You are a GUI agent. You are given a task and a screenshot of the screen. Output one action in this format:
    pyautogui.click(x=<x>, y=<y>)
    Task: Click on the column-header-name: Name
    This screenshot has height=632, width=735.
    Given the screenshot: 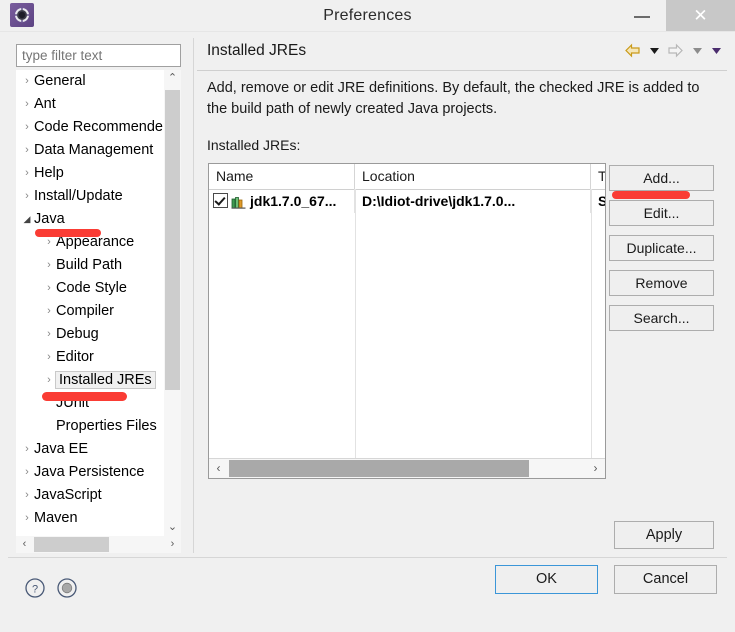 What is the action you would take?
    pyautogui.click(x=282, y=176)
    